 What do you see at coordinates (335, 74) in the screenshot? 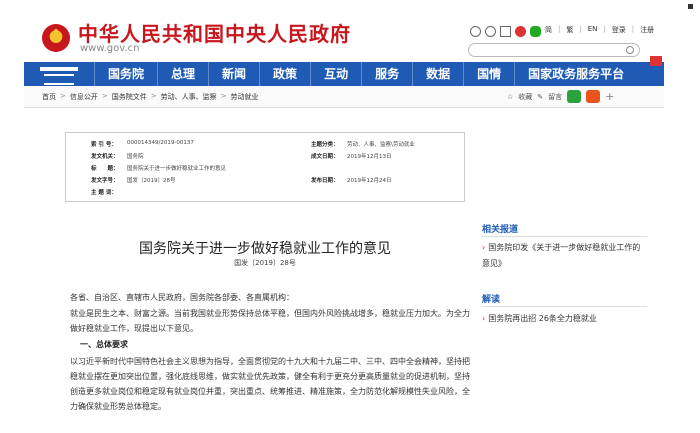
I see `nav-item-interaction: 互动` at bounding box center [335, 74].